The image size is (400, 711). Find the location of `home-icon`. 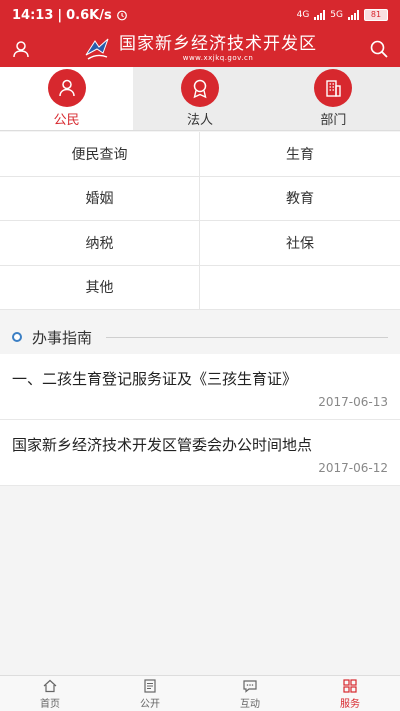

home-icon is located at coordinates (50, 685).